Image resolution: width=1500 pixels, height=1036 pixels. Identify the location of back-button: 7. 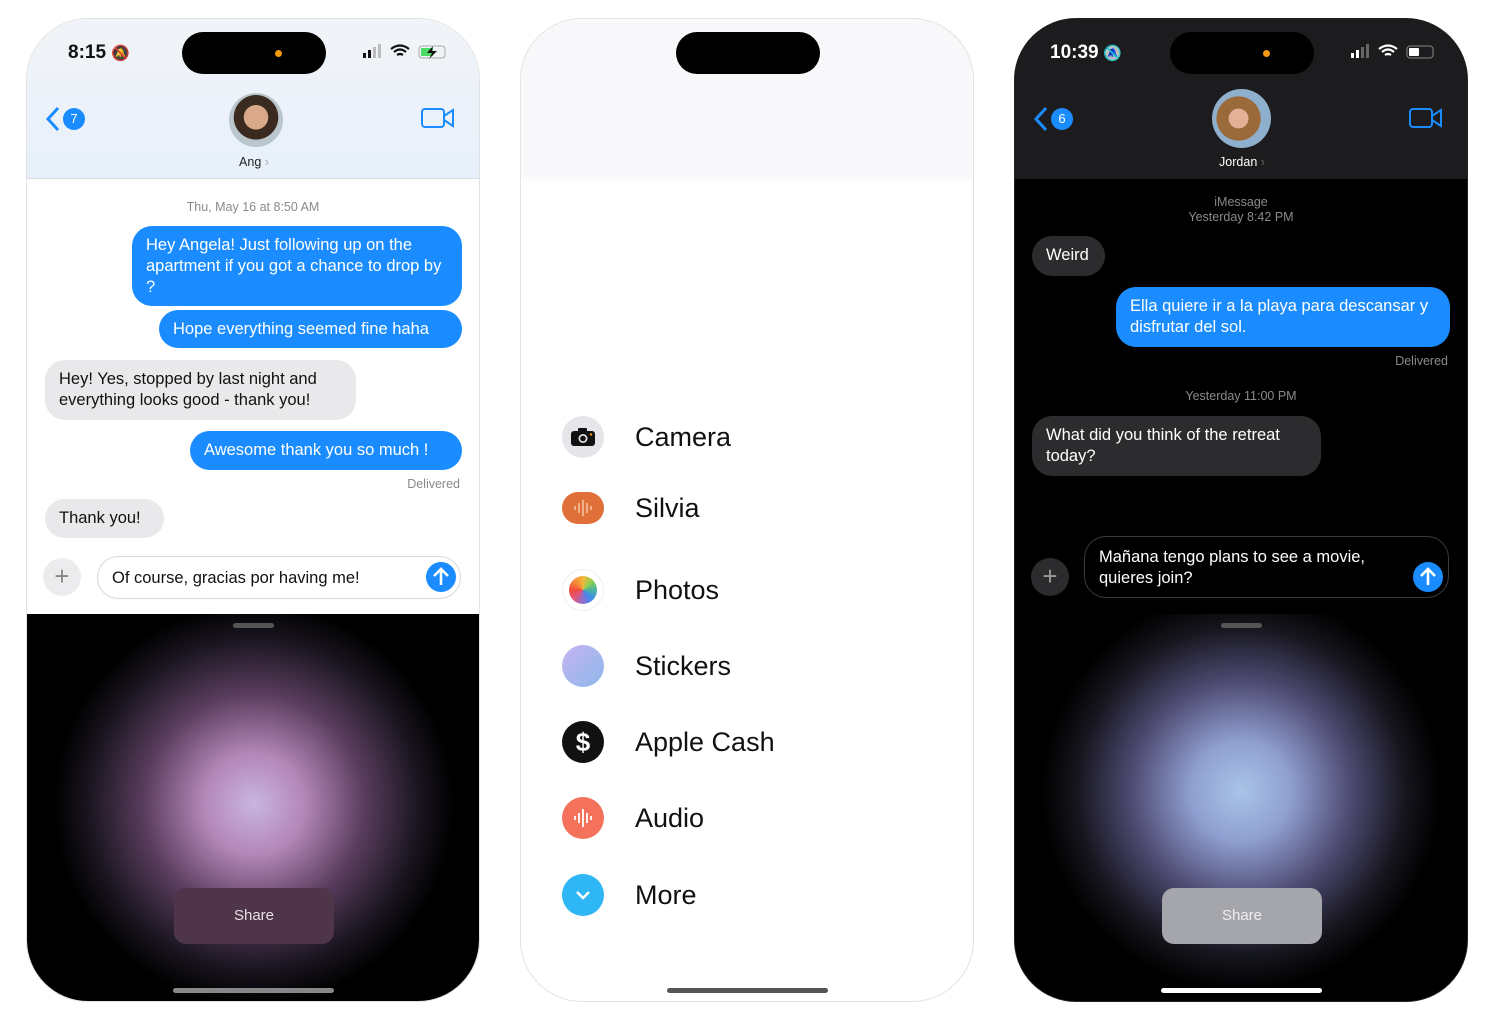
(65, 119).